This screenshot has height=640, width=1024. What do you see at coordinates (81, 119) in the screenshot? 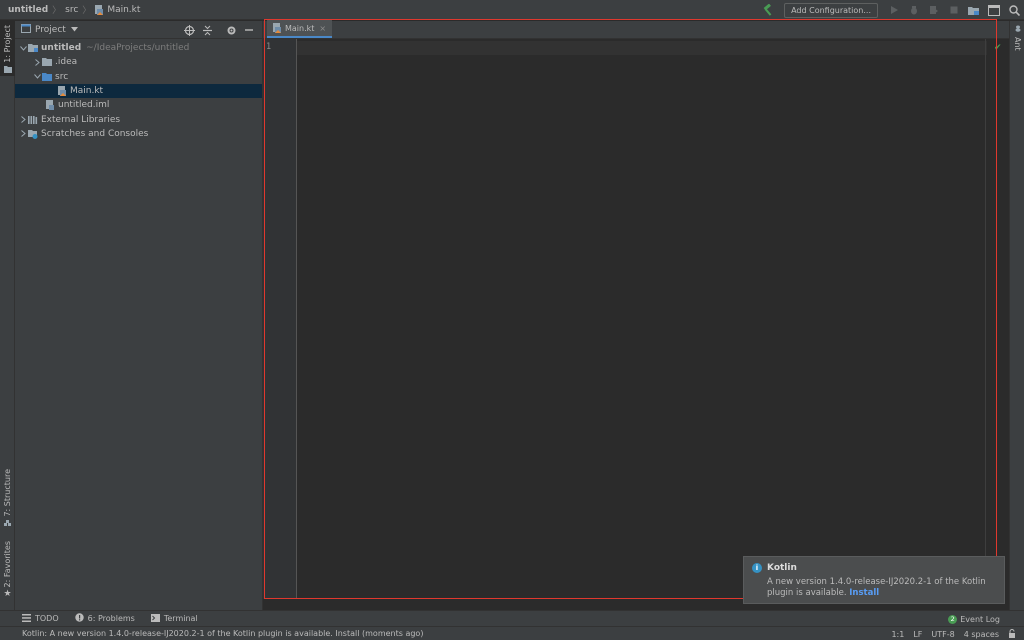
I see `tree-item-label: External Libraries` at bounding box center [81, 119].